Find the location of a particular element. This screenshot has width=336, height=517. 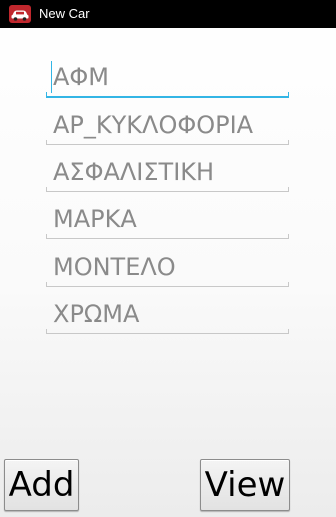

brand-field: ΜΑΡΚΑ is located at coordinates (167, 219).